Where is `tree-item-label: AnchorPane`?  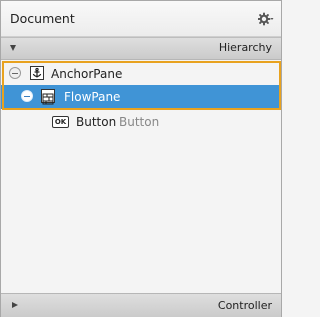
tree-item-label: AnchorPane is located at coordinates (87, 74).